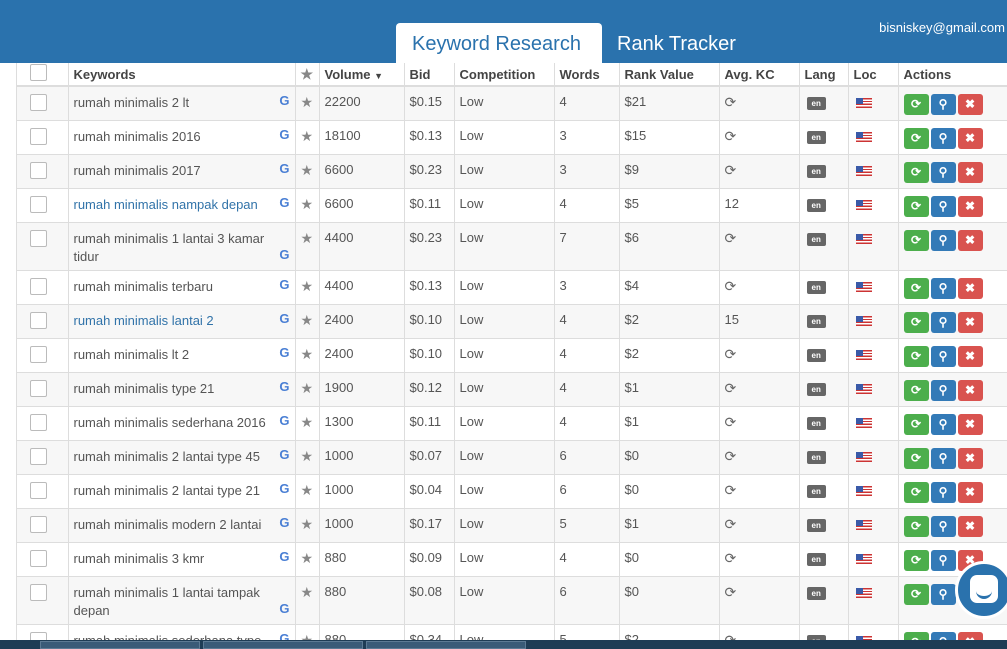 Image resolution: width=1007 pixels, height=649 pixels. I want to click on tab-keyword-research: Keyword Research, so click(499, 43).